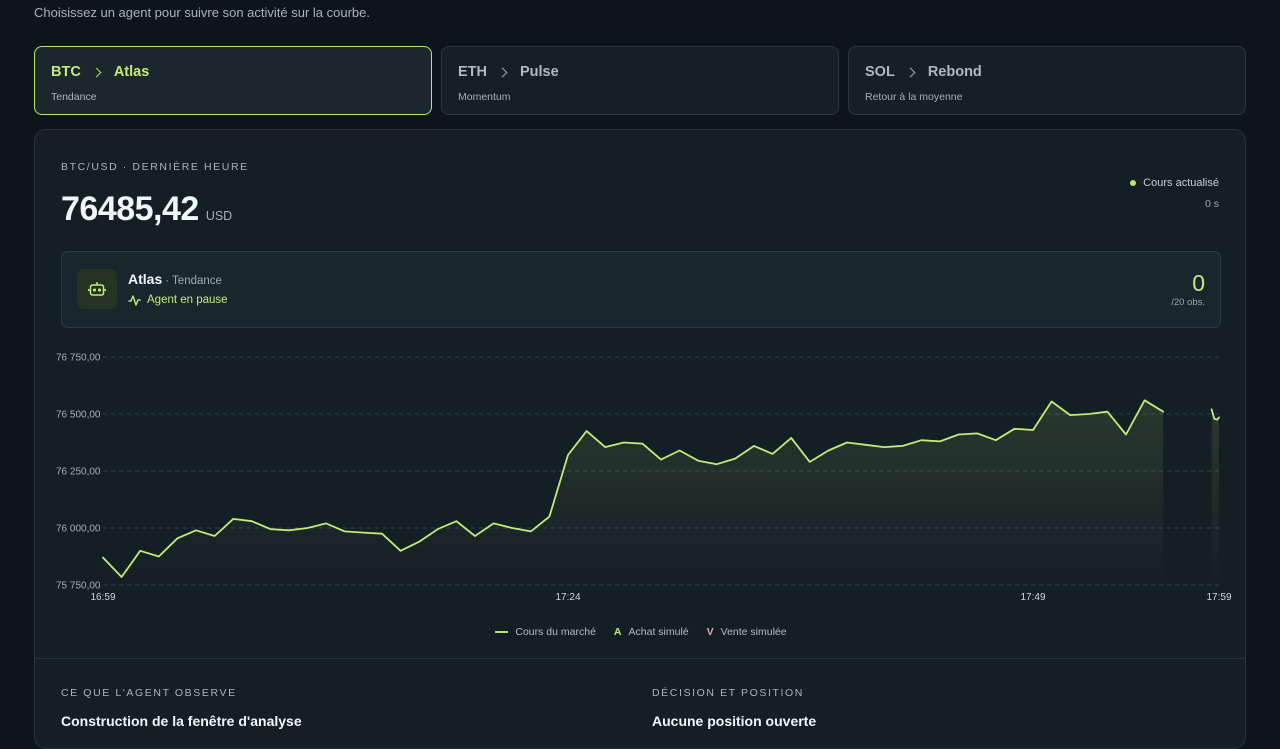 This screenshot has height=749, width=1280. What do you see at coordinates (1211, 204) in the screenshot?
I see `status-age: 0 s` at bounding box center [1211, 204].